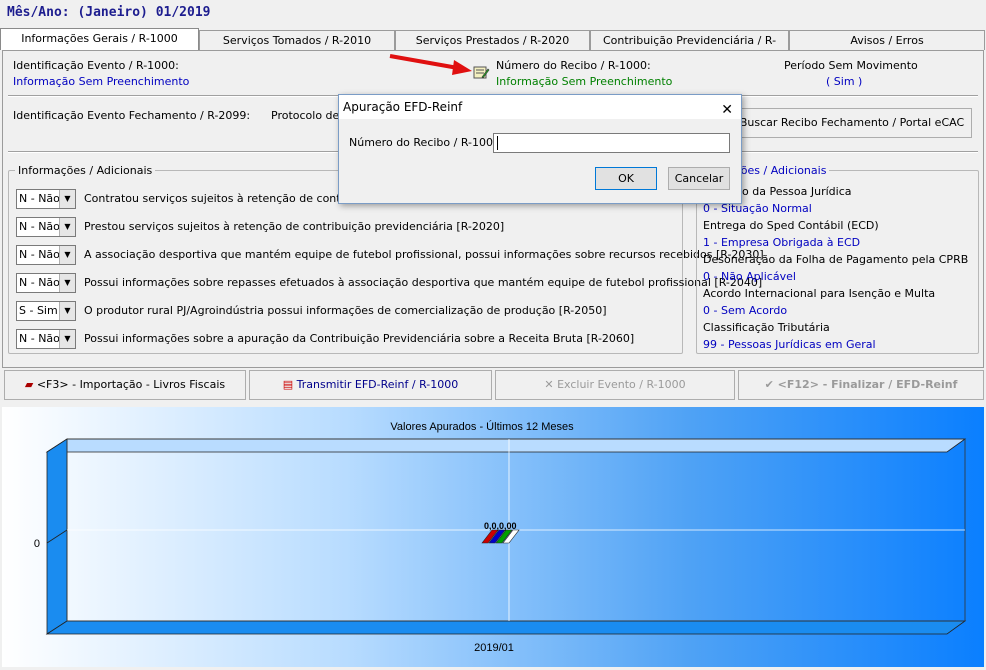 Image resolution: width=986 pixels, height=670 pixels. Describe the element at coordinates (699, 178) in the screenshot. I see `cancel-button: Cancelar` at that location.